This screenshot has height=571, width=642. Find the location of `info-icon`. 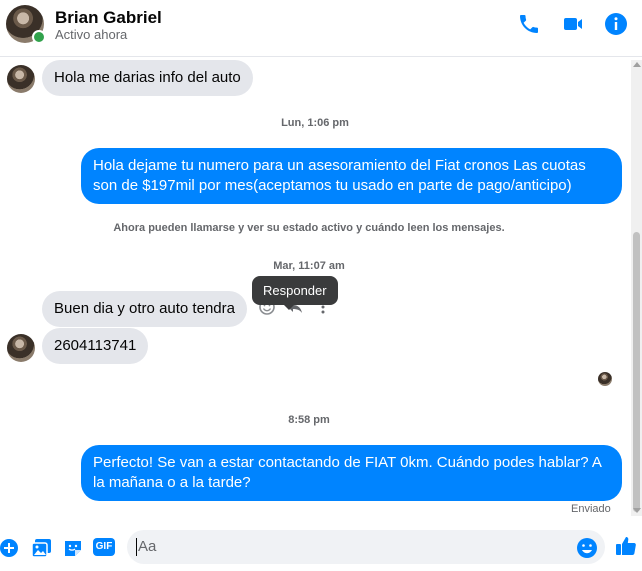

info-icon is located at coordinates (616, 24).